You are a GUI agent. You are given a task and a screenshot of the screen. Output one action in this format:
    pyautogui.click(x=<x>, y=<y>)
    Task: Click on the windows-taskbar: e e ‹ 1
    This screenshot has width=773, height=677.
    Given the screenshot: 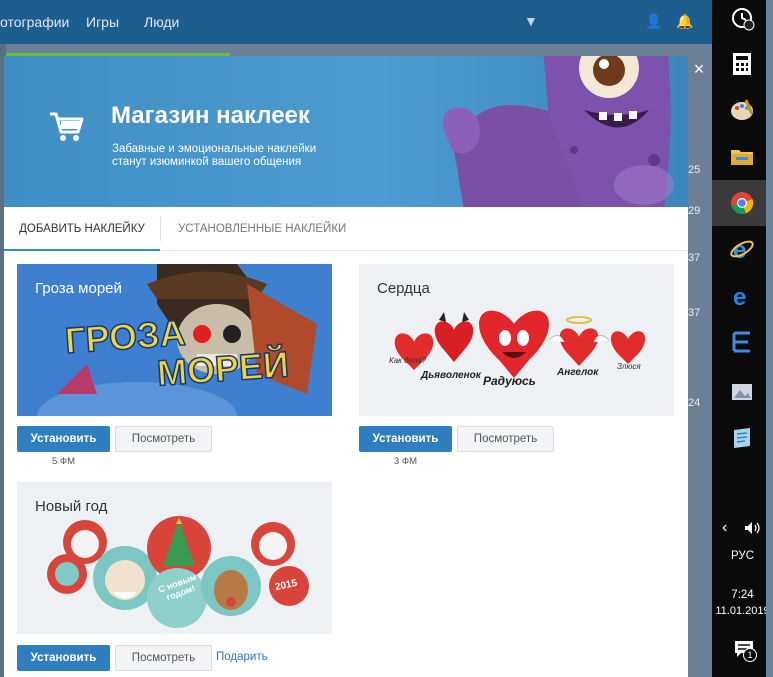 What is the action you would take?
    pyautogui.click(x=742, y=338)
    